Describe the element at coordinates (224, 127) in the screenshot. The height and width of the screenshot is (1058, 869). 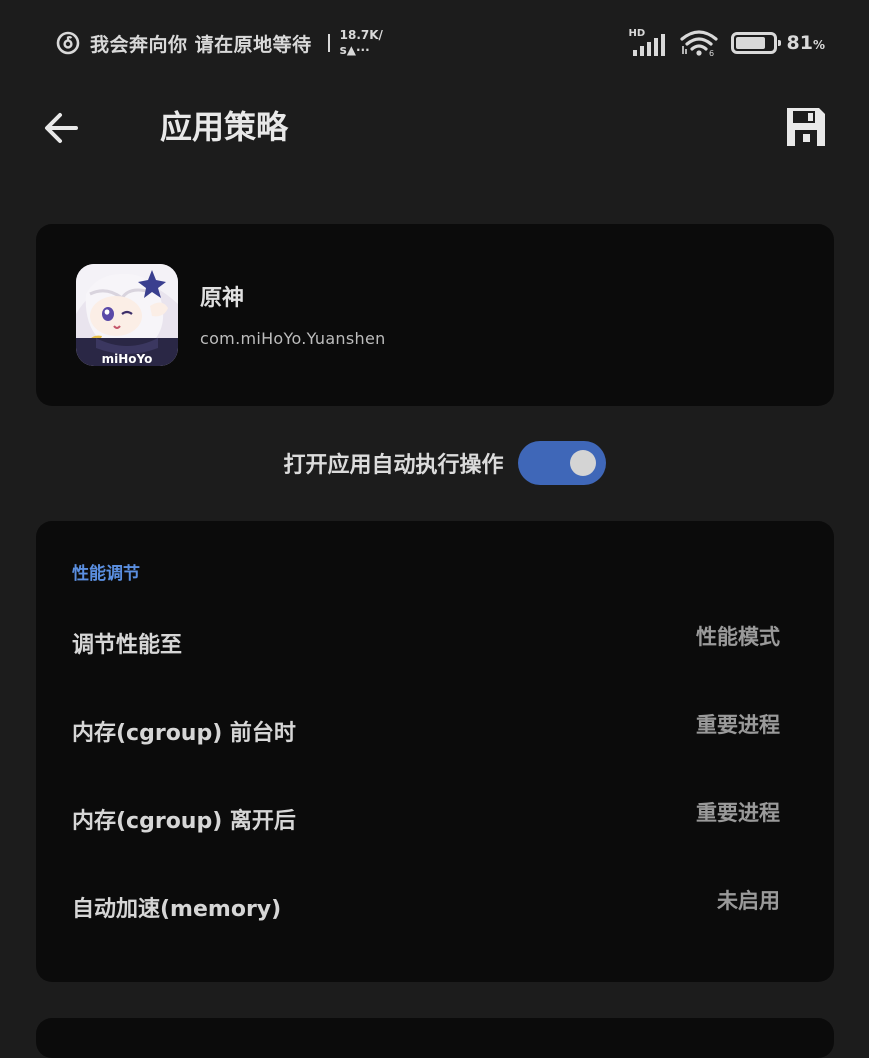
I see `page-title: 应用策略` at that location.